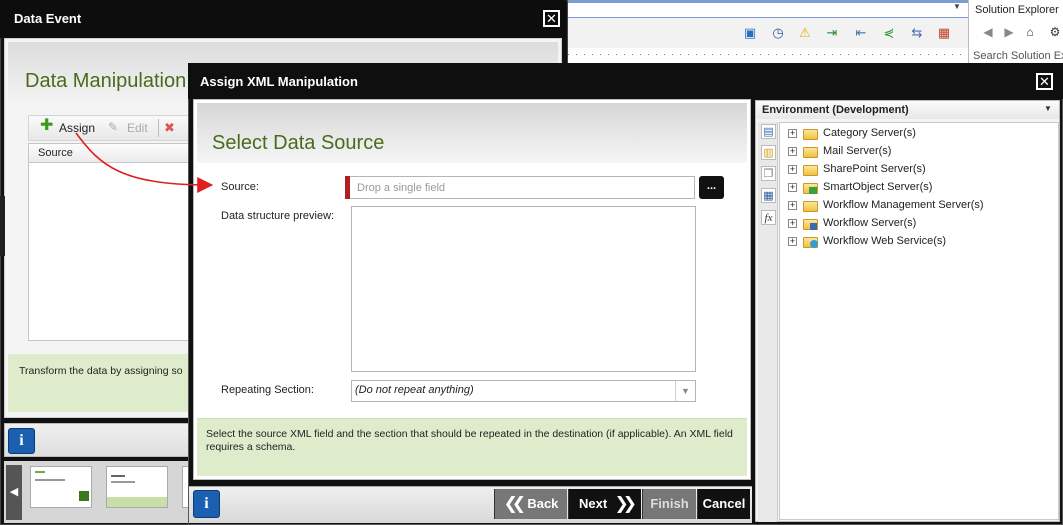  I want to click on data-structure-preview, so click(523, 289).